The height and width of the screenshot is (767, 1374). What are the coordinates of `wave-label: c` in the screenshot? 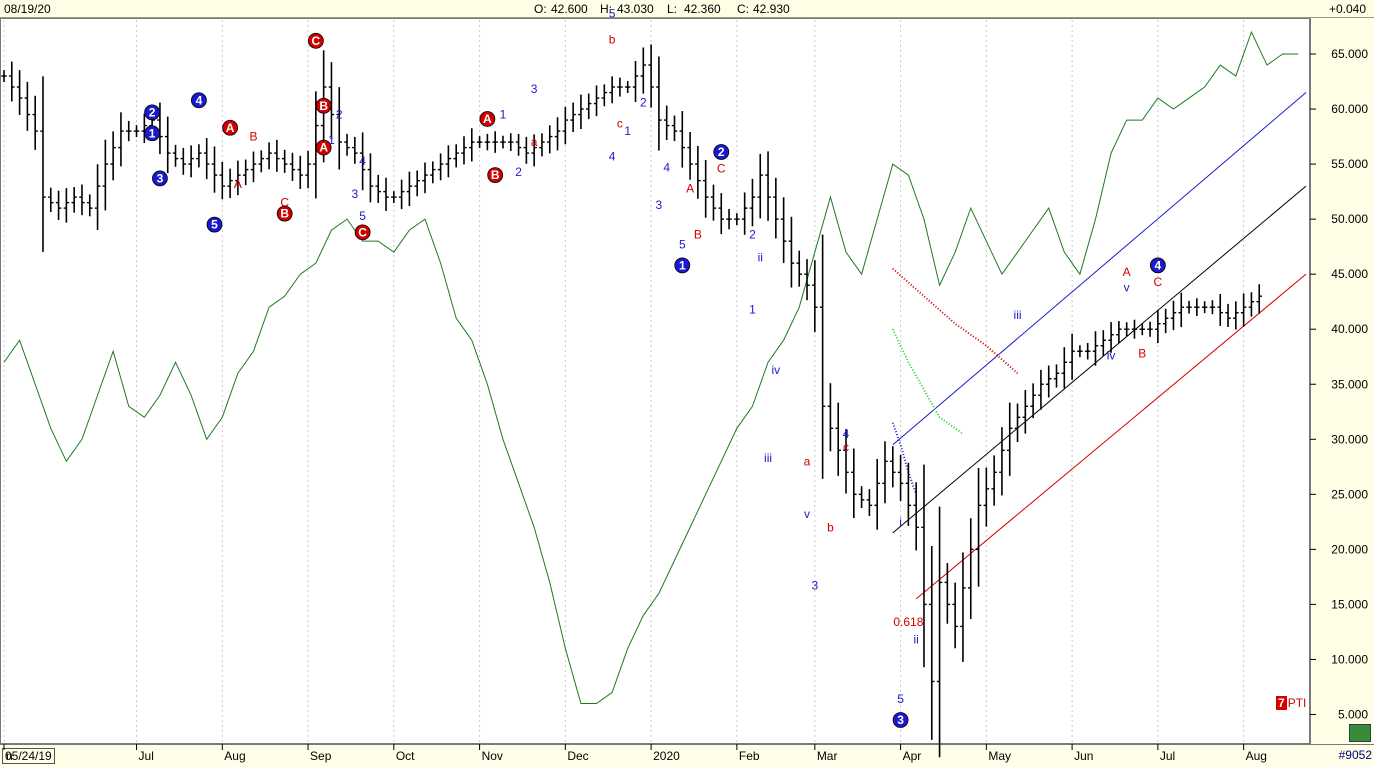 It's located at (846, 447).